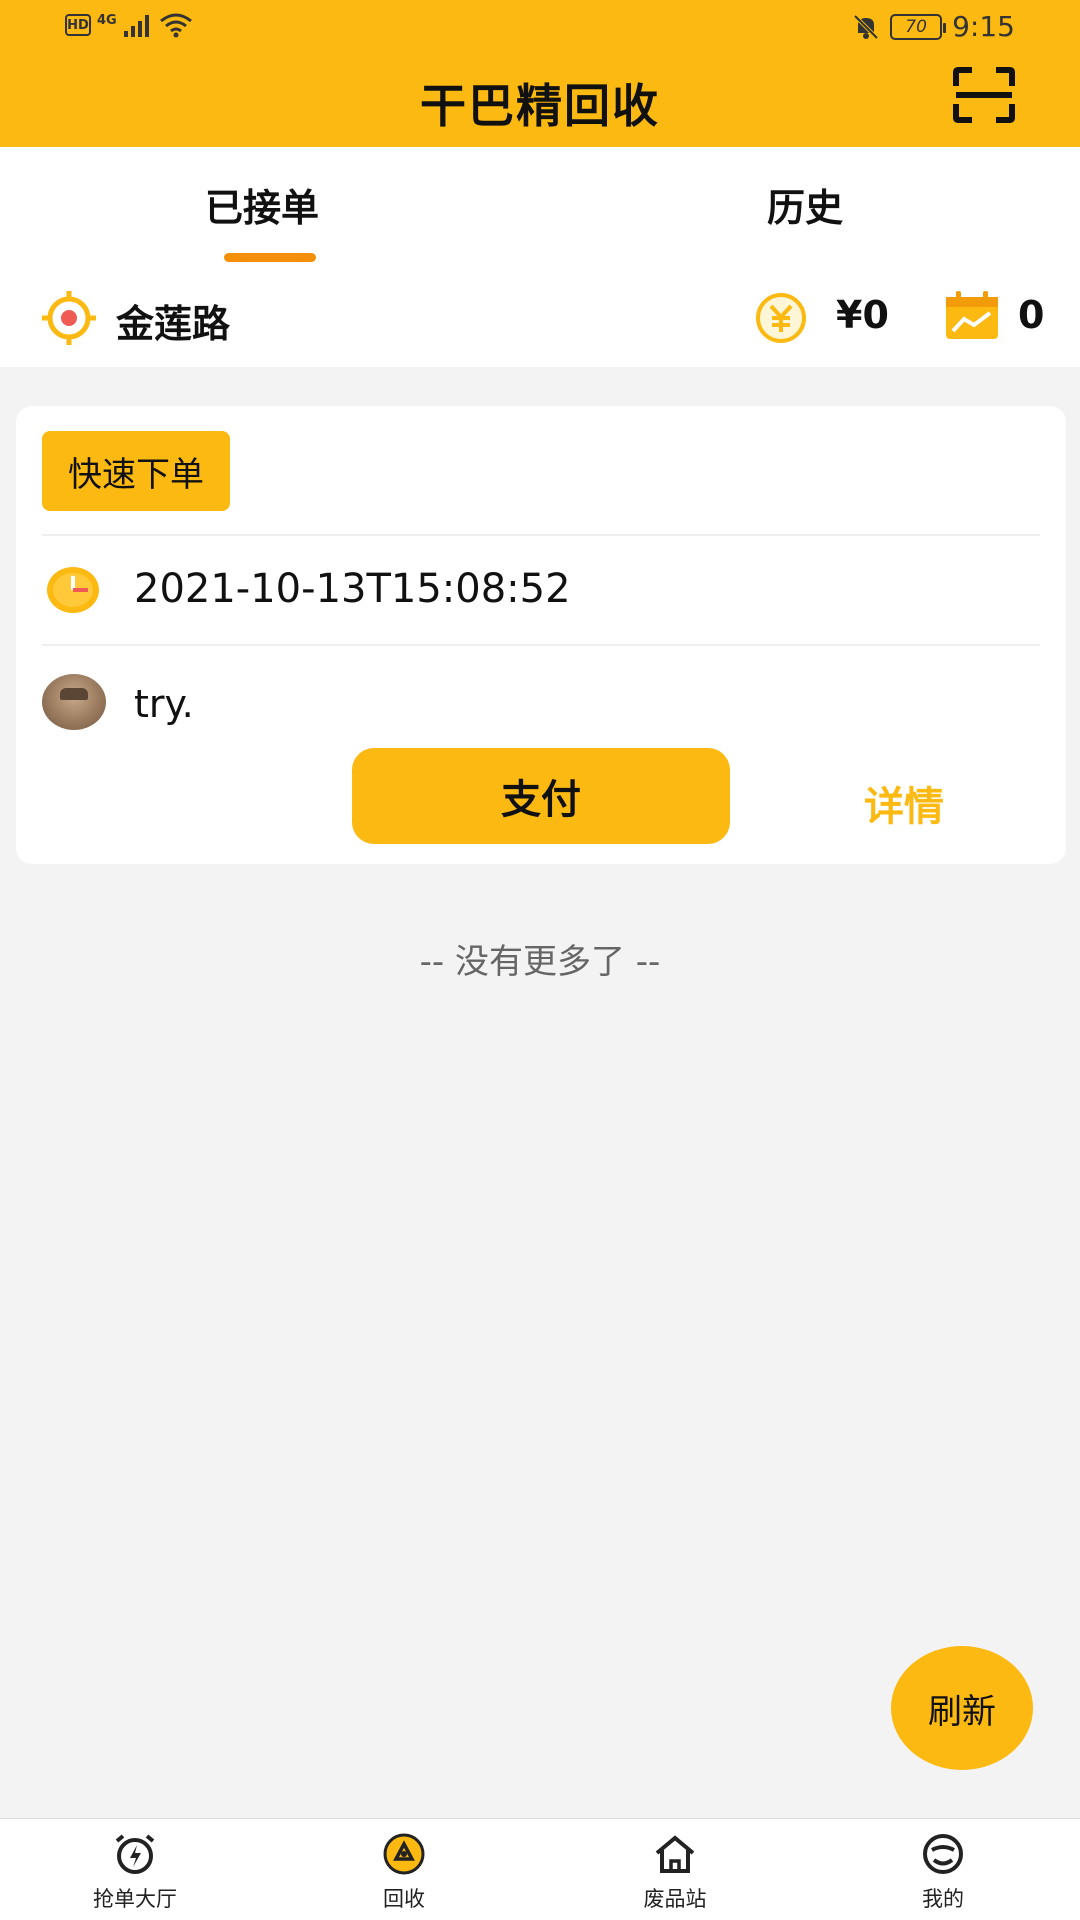  What do you see at coordinates (173, 320) in the screenshot?
I see `location-label: 金莲路` at bounding box center [173, 320].